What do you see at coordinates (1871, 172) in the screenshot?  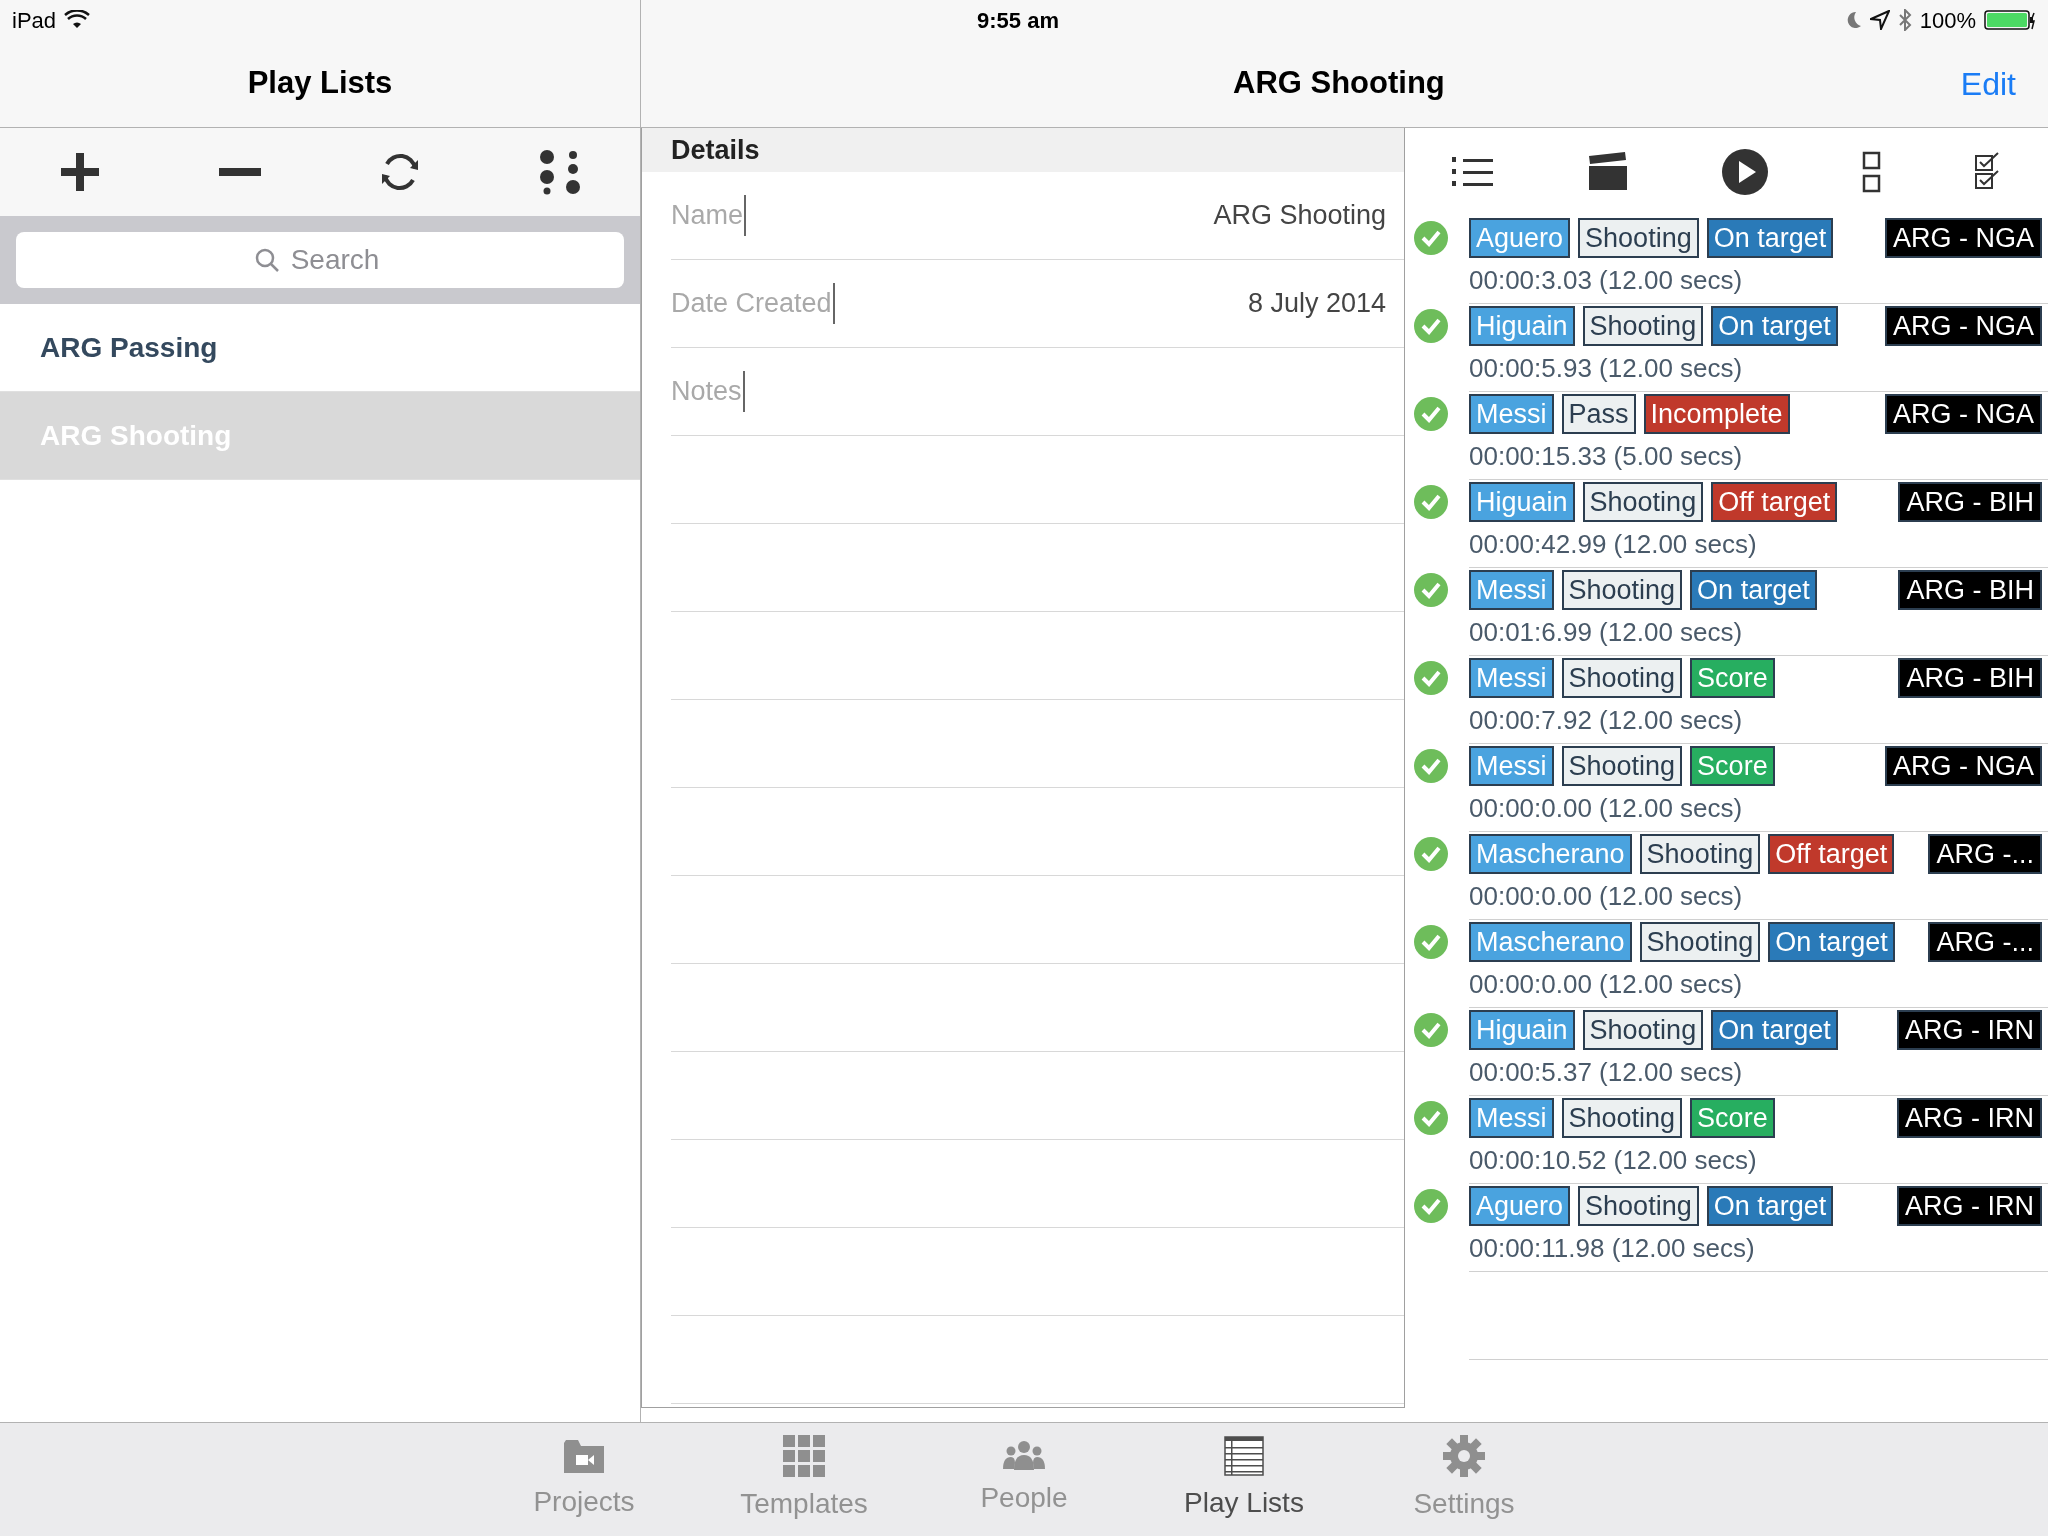 I see `split-squares-icon` at bounding box center [1871, 172].